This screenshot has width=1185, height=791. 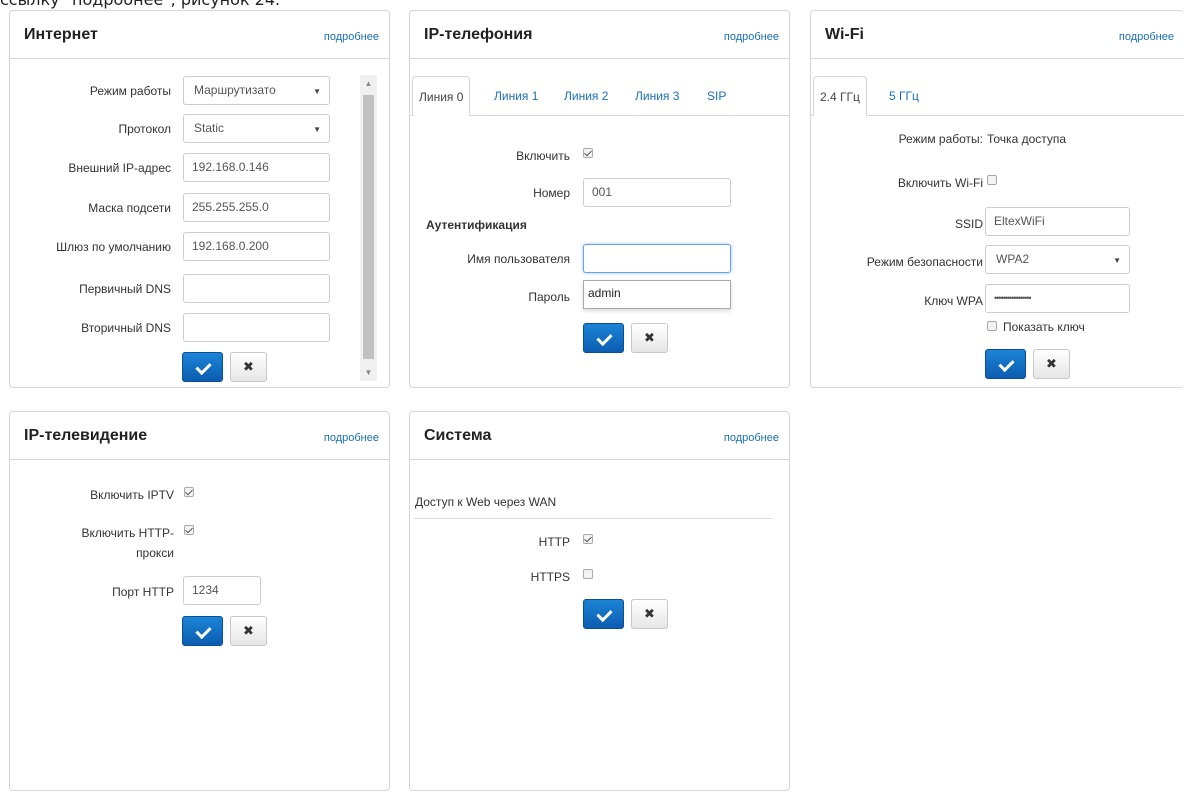 I want to click on internet-panel-header: Интернет подробнее, so click(x=199, y=35).